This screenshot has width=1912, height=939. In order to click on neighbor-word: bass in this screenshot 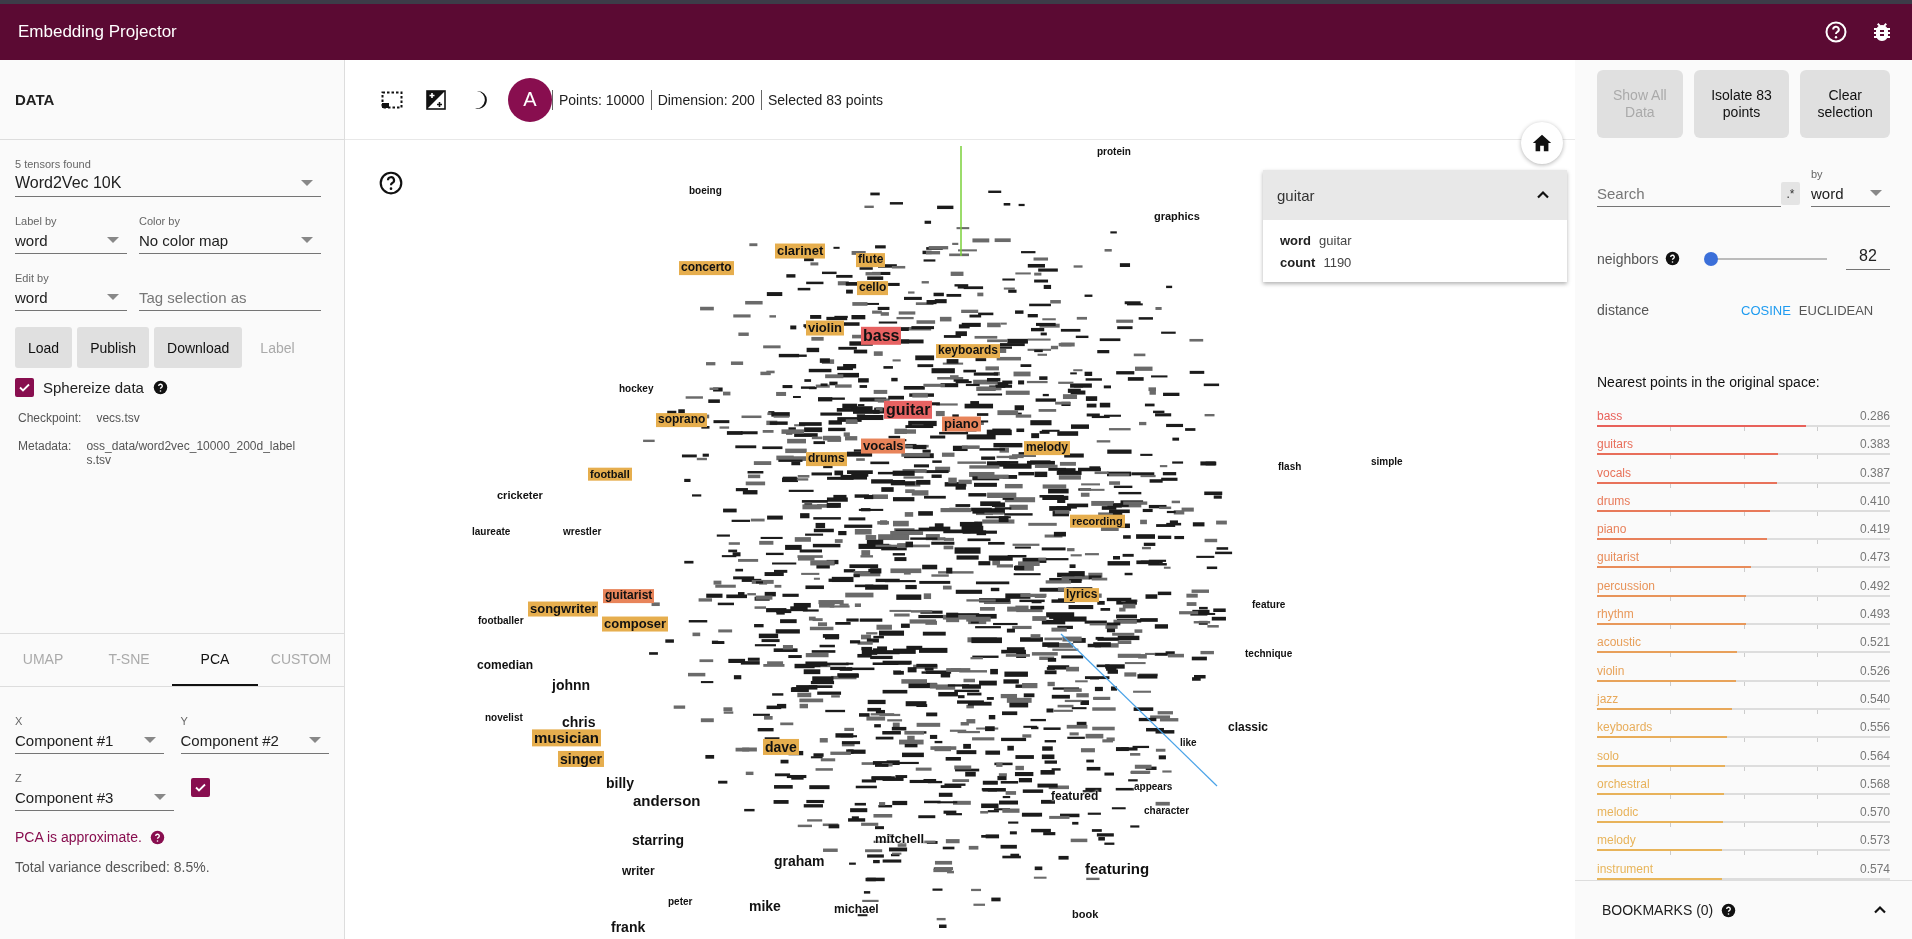, I will do `click(1610, 416)`.